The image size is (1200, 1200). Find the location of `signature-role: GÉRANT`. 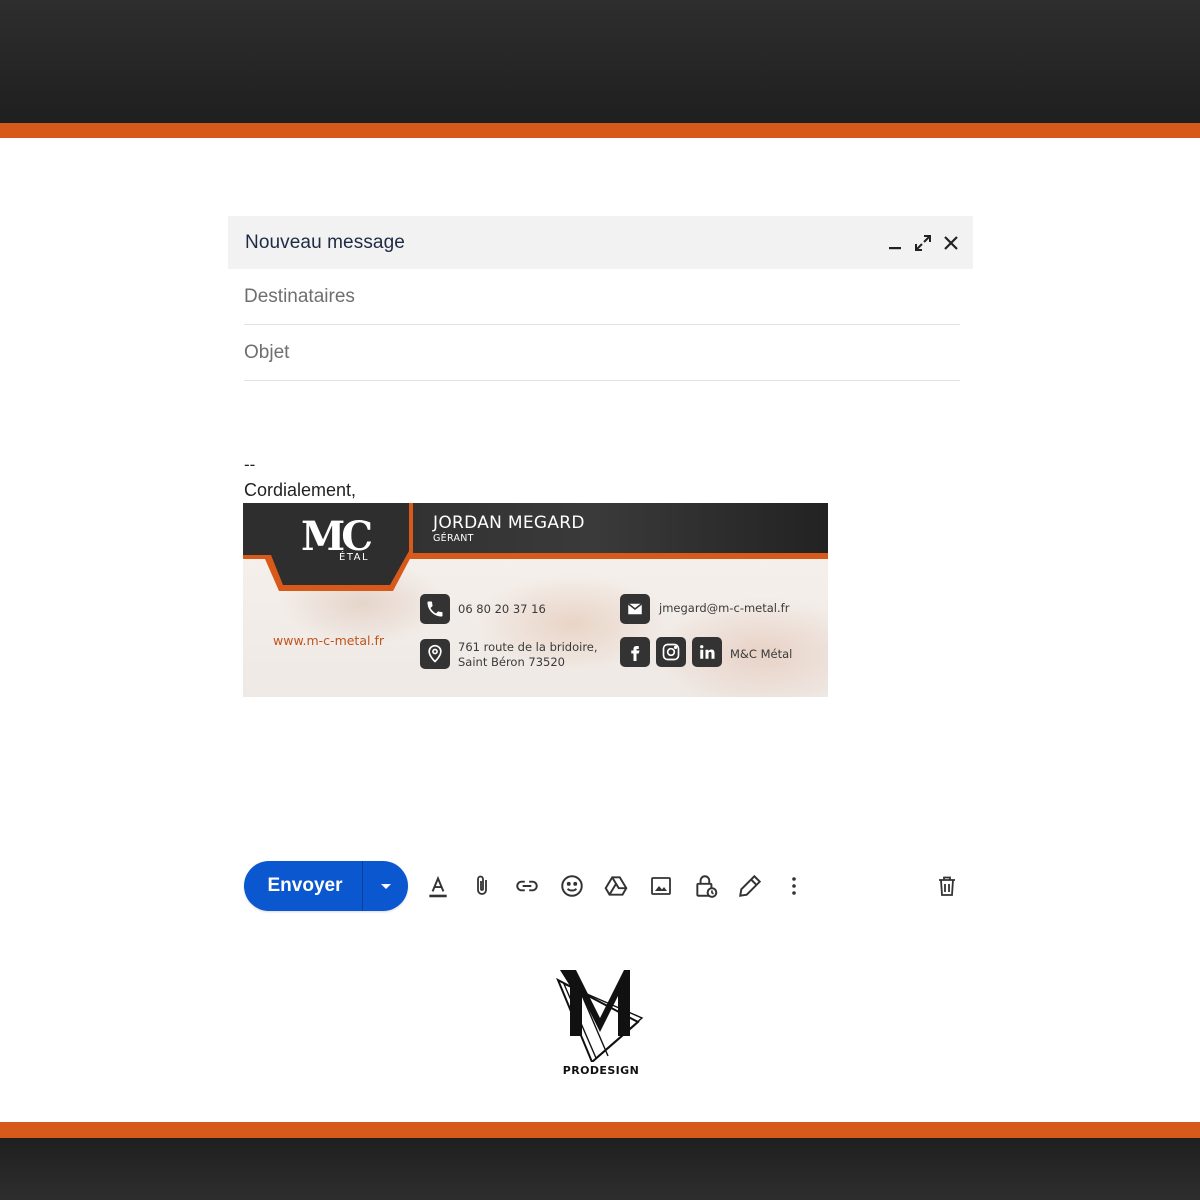

signature-role: GÉRANT is located at coordinates (453, 538).